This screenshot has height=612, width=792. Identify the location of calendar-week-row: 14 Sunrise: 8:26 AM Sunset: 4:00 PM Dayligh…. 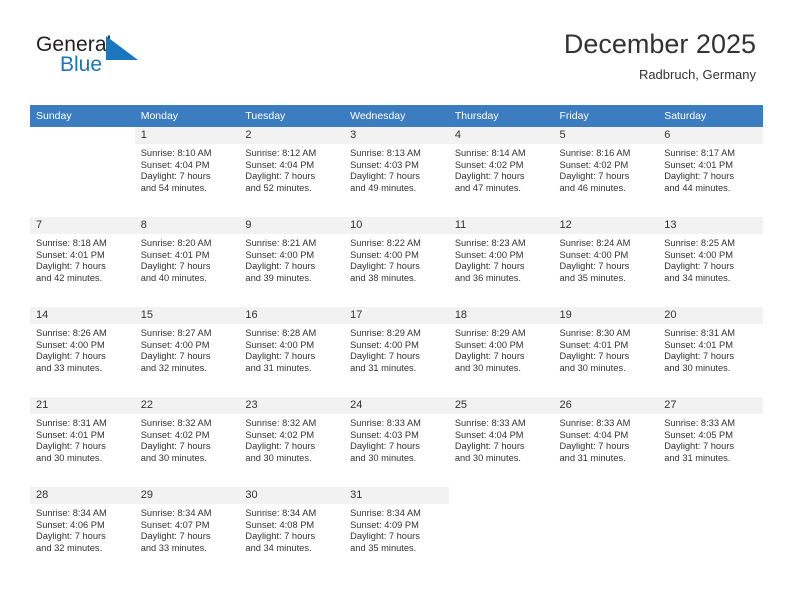
(396, 349).